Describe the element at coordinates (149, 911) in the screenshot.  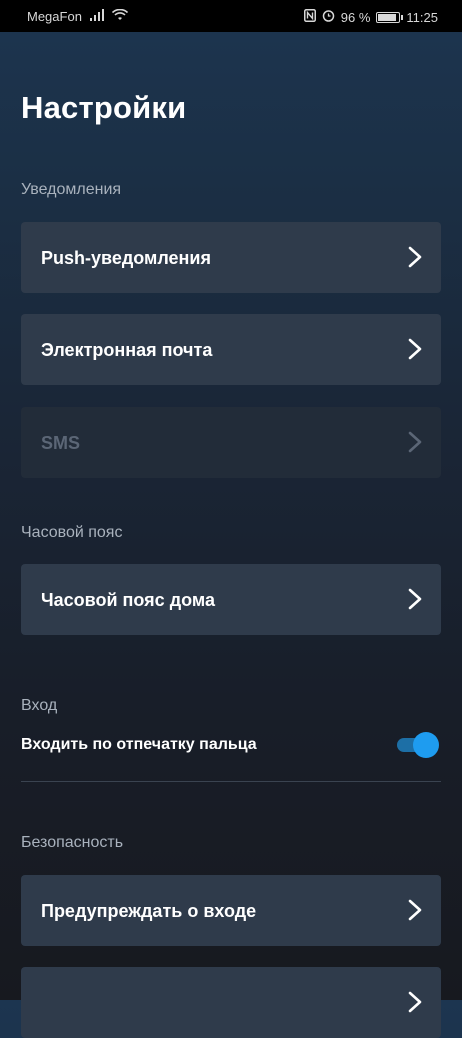
I see `login-alert-label: Предупреждать о входе` at that location.